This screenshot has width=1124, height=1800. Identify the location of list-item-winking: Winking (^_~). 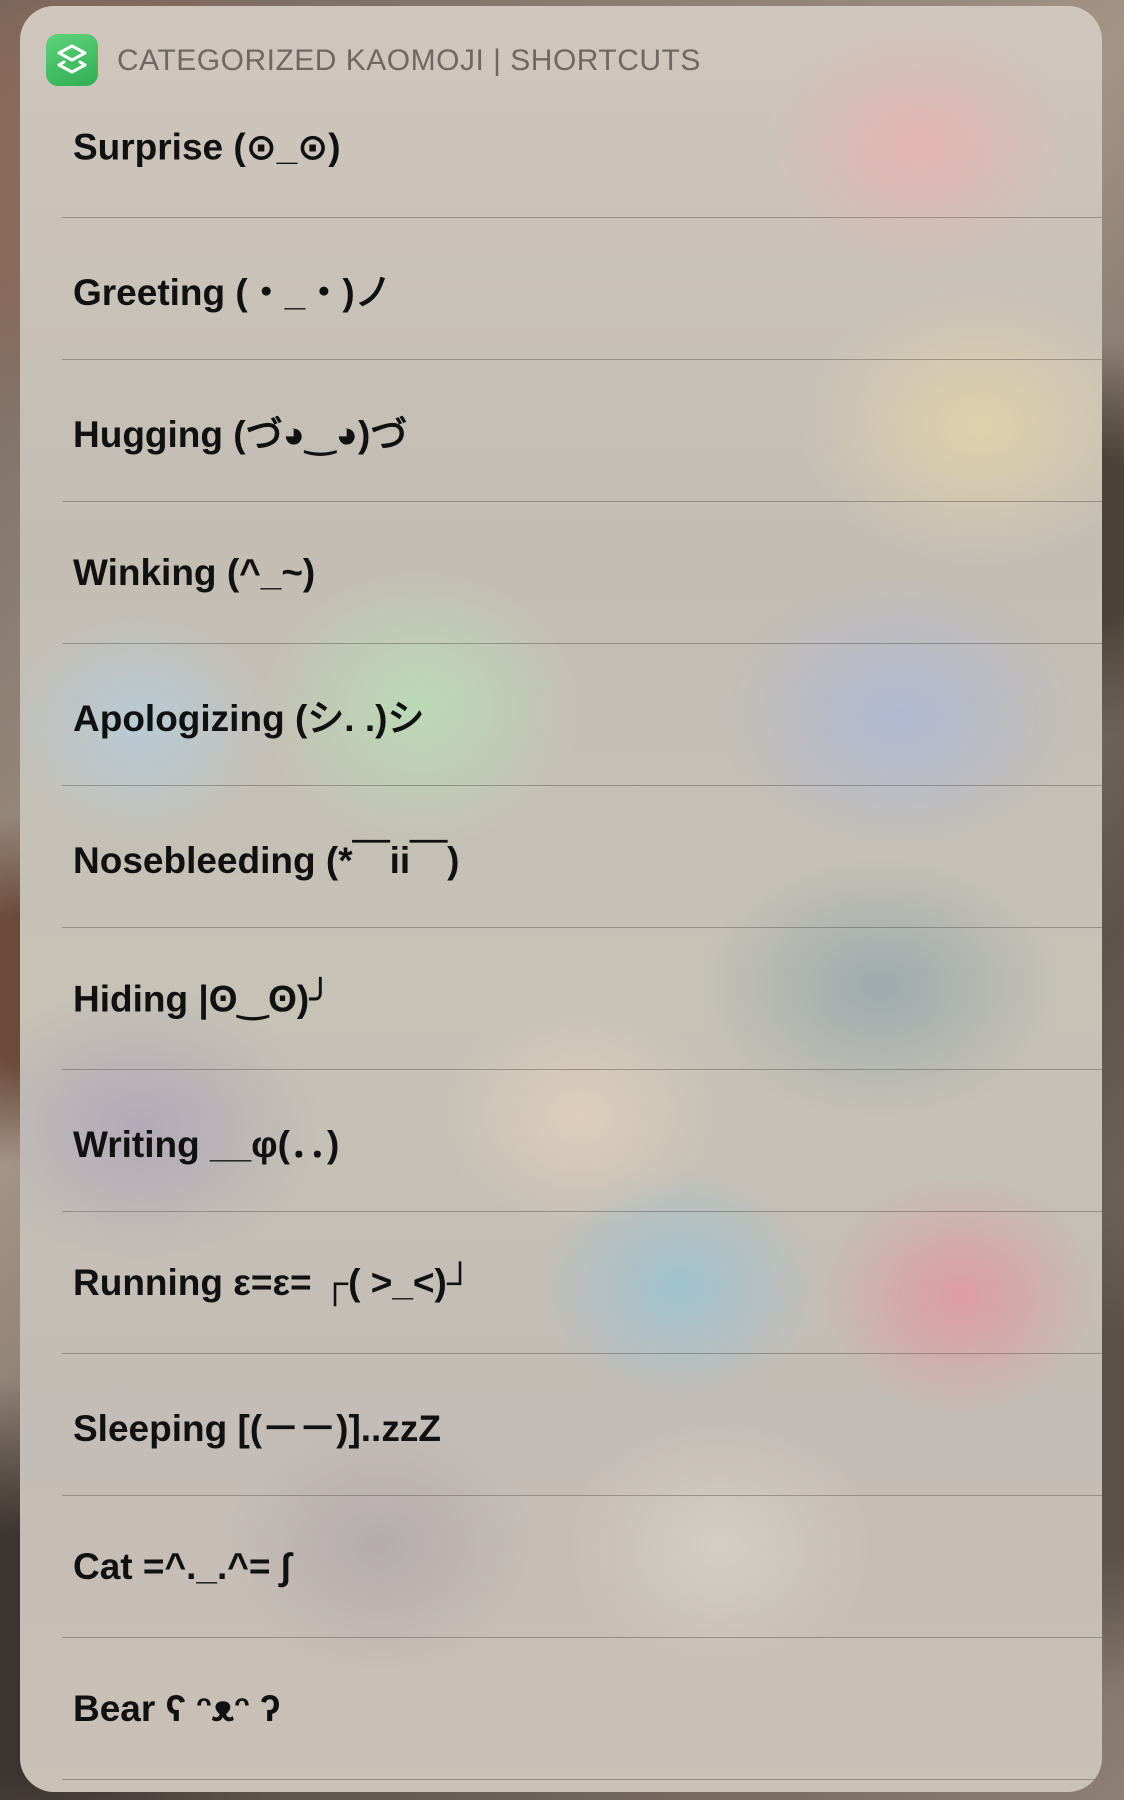
(561, 573).